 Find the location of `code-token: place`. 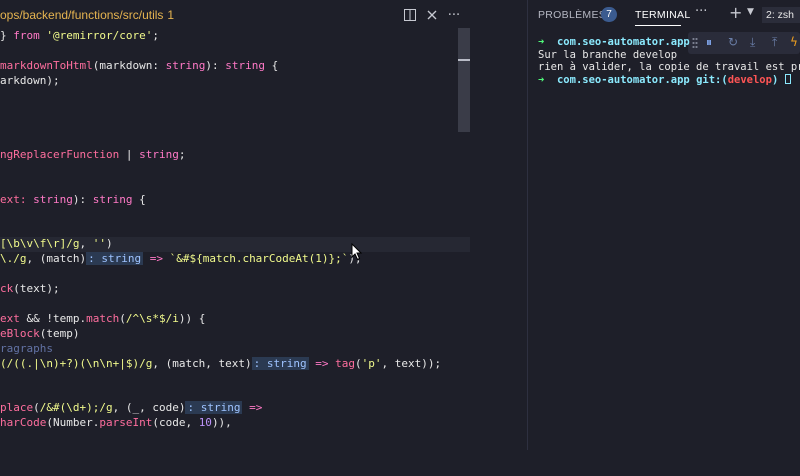

code-token: place is located at coordinates (17, 408).